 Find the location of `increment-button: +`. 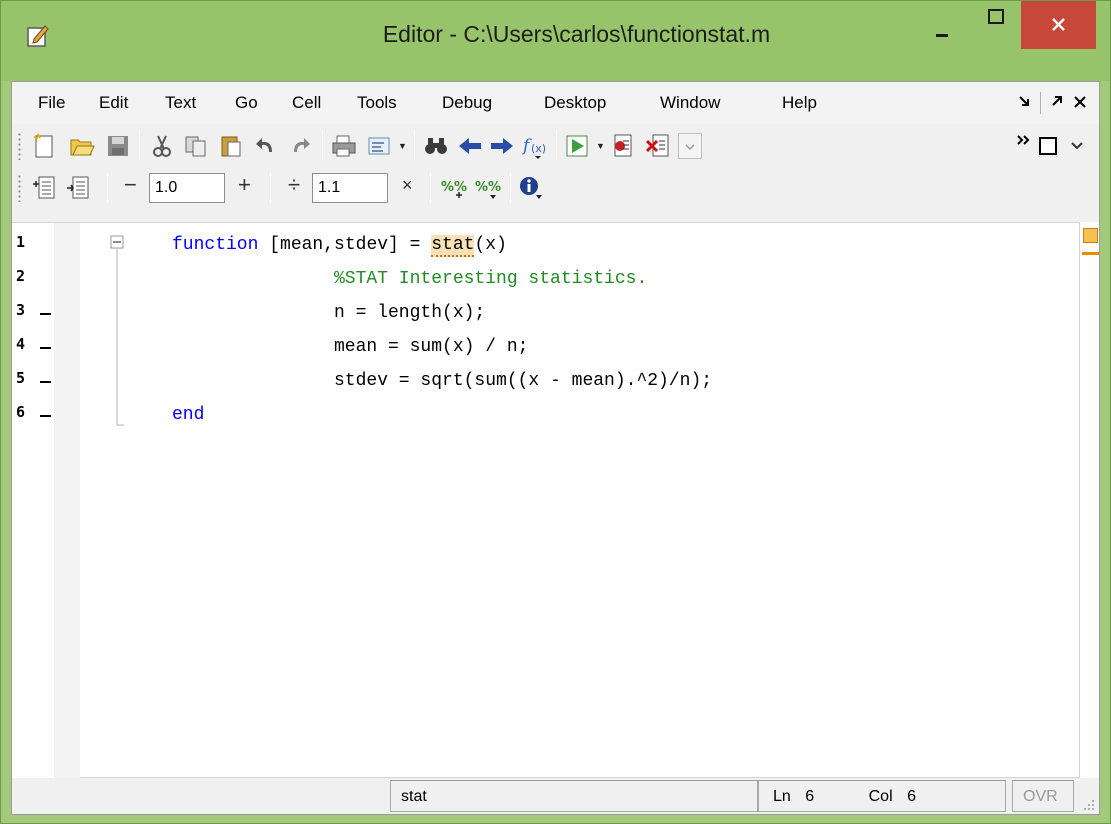

increment-button: + is located at coordinates (244, 185).